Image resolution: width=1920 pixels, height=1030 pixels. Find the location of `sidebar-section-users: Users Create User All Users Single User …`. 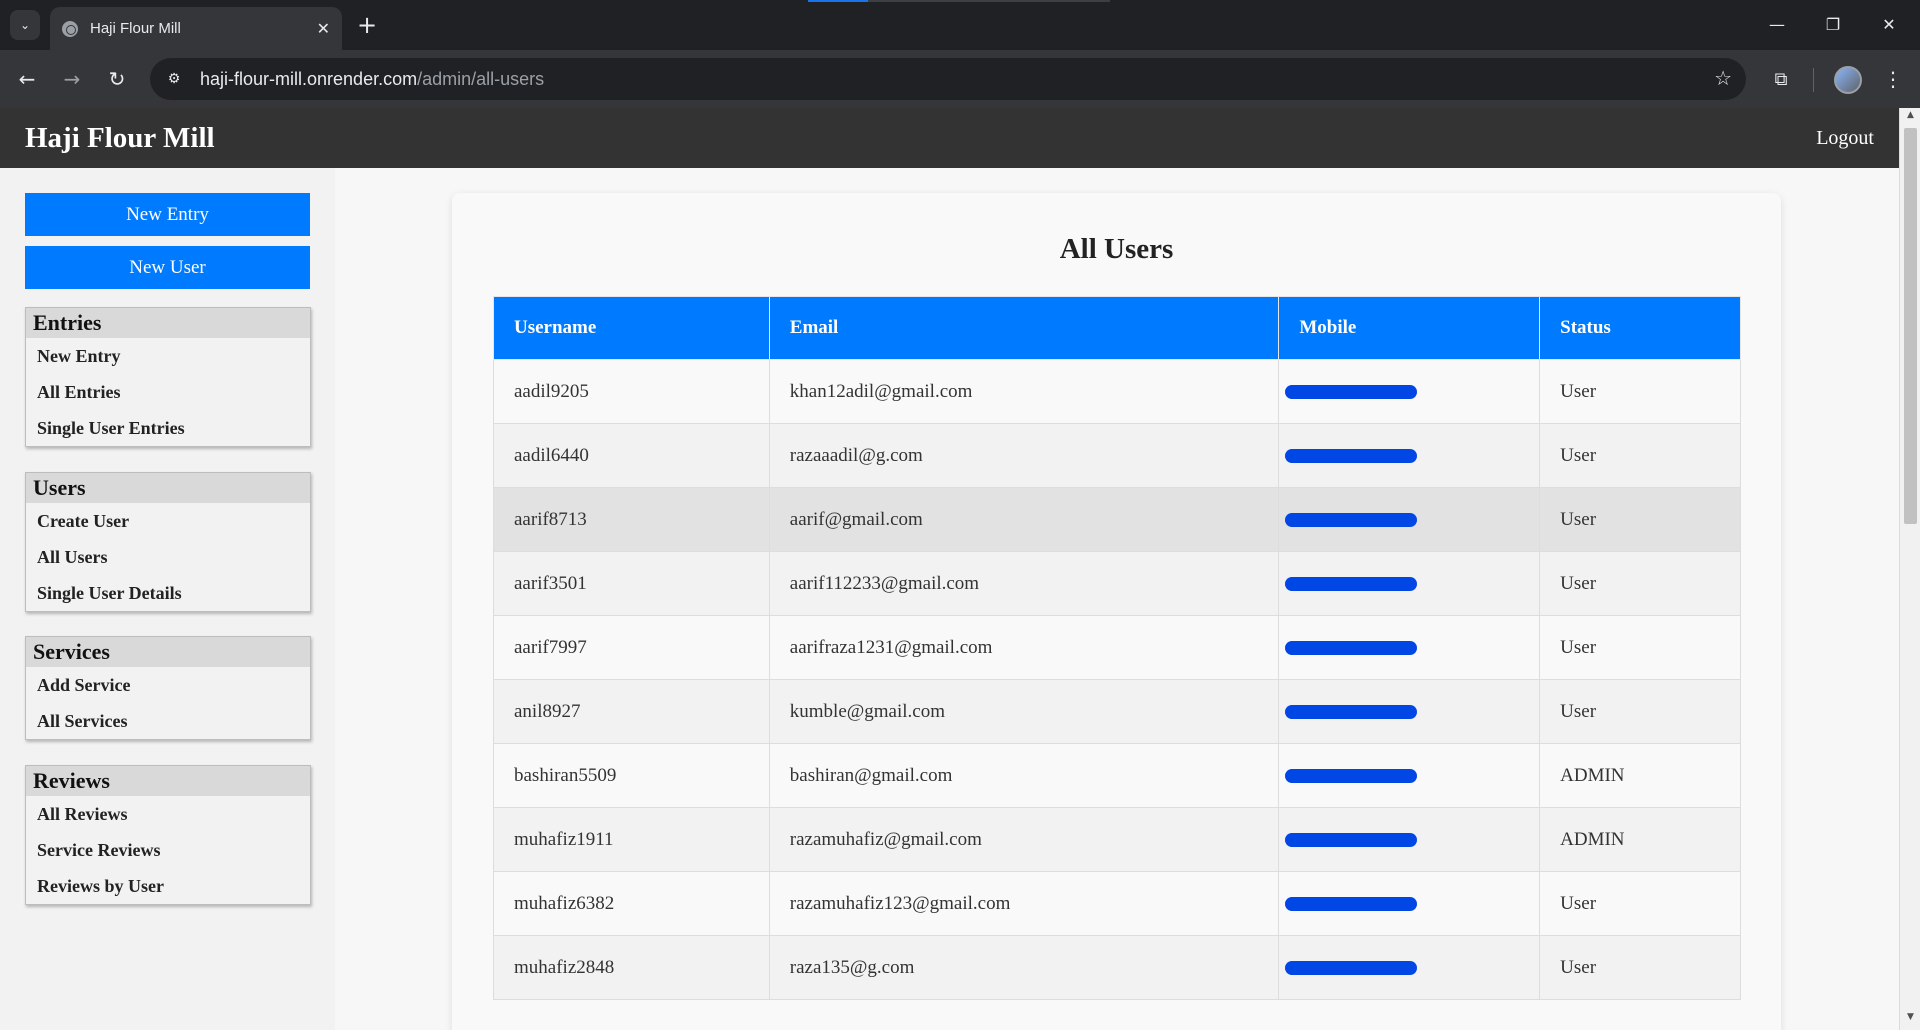

sidebar-section-users: Users Create User All Users Single User … is located at coordinates (168, 542).